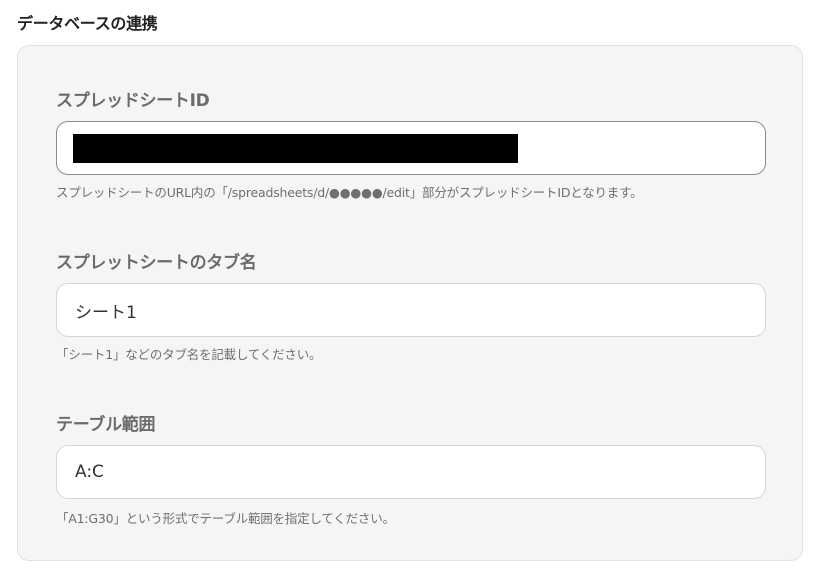 This screenshot has width=826, height=586. Describe the element at coordinates (87, 23) in the screenshot. I see `section-title: データベースの連携` at that location.